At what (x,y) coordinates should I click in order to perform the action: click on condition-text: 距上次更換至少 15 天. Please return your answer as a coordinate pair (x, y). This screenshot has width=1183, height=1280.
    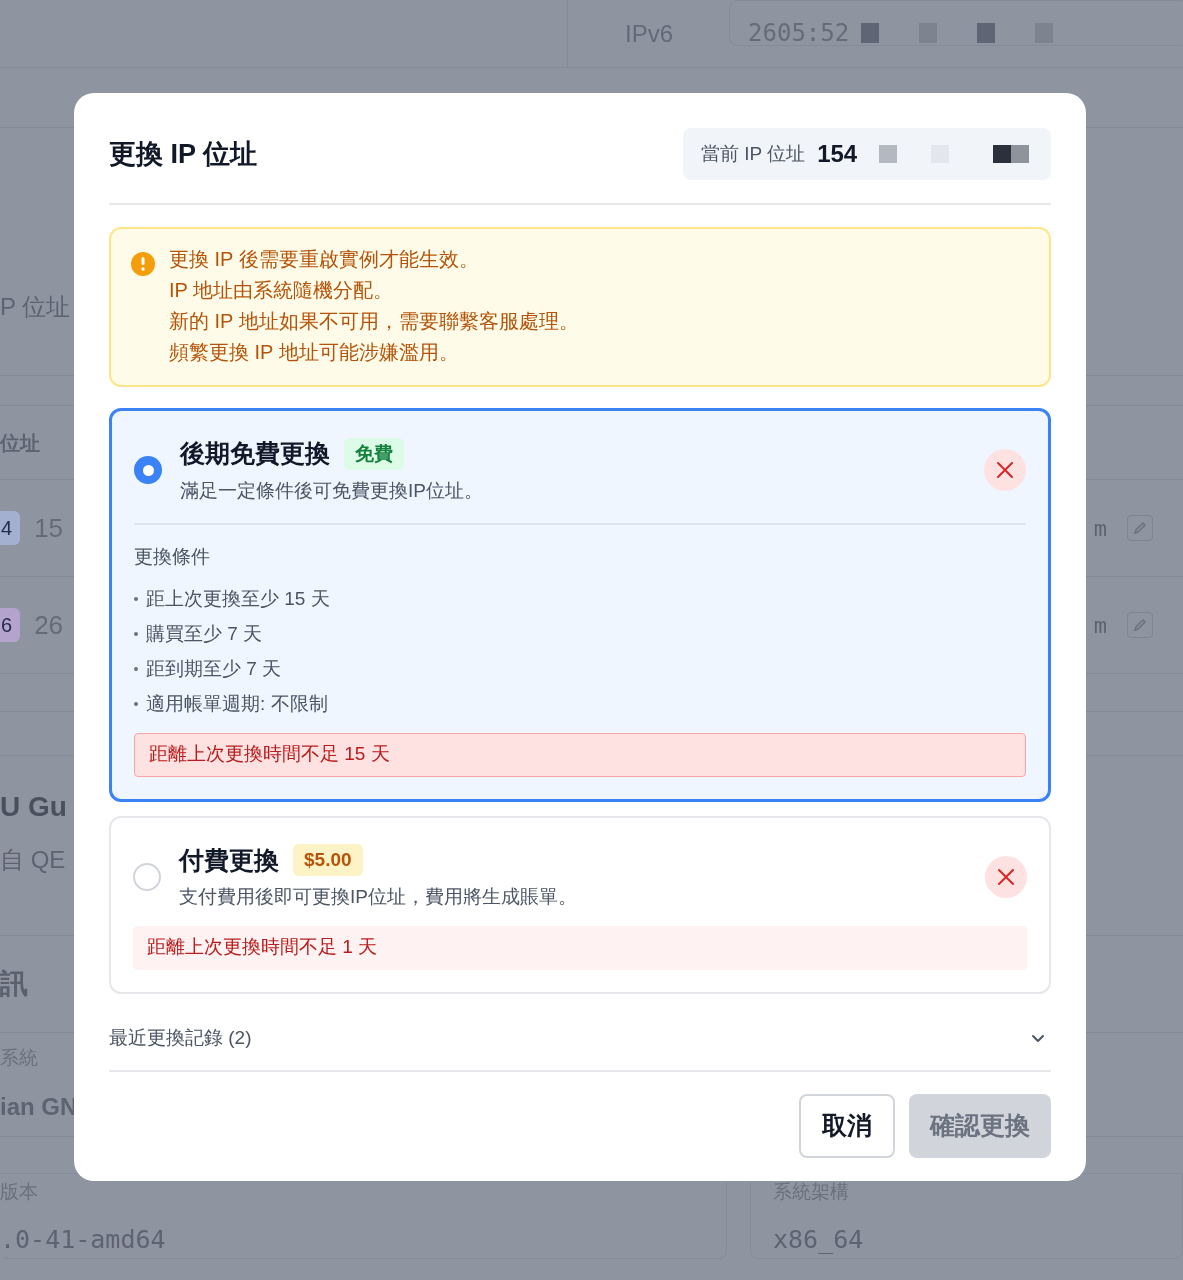
    Looking at the image, I should click on (238, 598).